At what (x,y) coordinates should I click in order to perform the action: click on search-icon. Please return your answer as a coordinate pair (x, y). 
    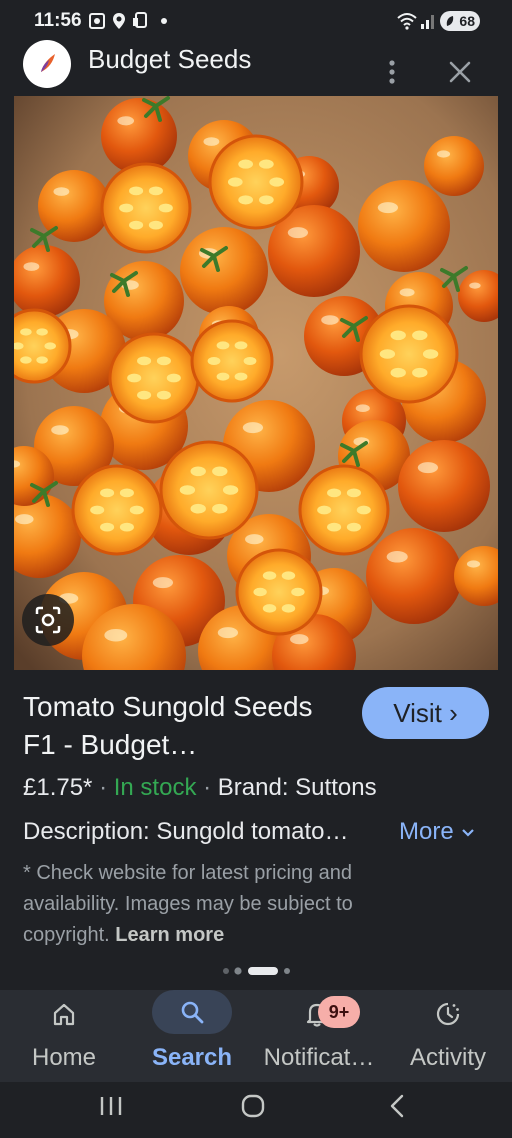
    Looking at the image, I should click on (192, 1012).